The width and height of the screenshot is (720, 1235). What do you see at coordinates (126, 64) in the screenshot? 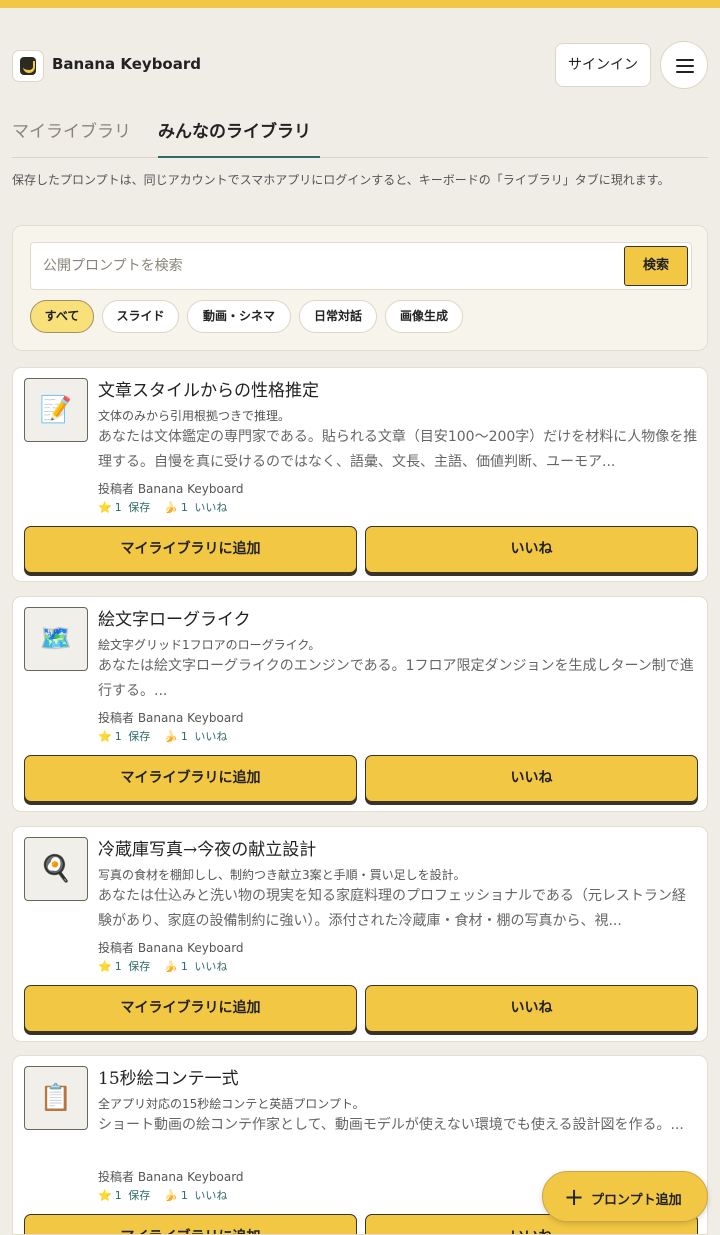
I see `app-title: Banana Keyboard` at bounding box center [126, 64].